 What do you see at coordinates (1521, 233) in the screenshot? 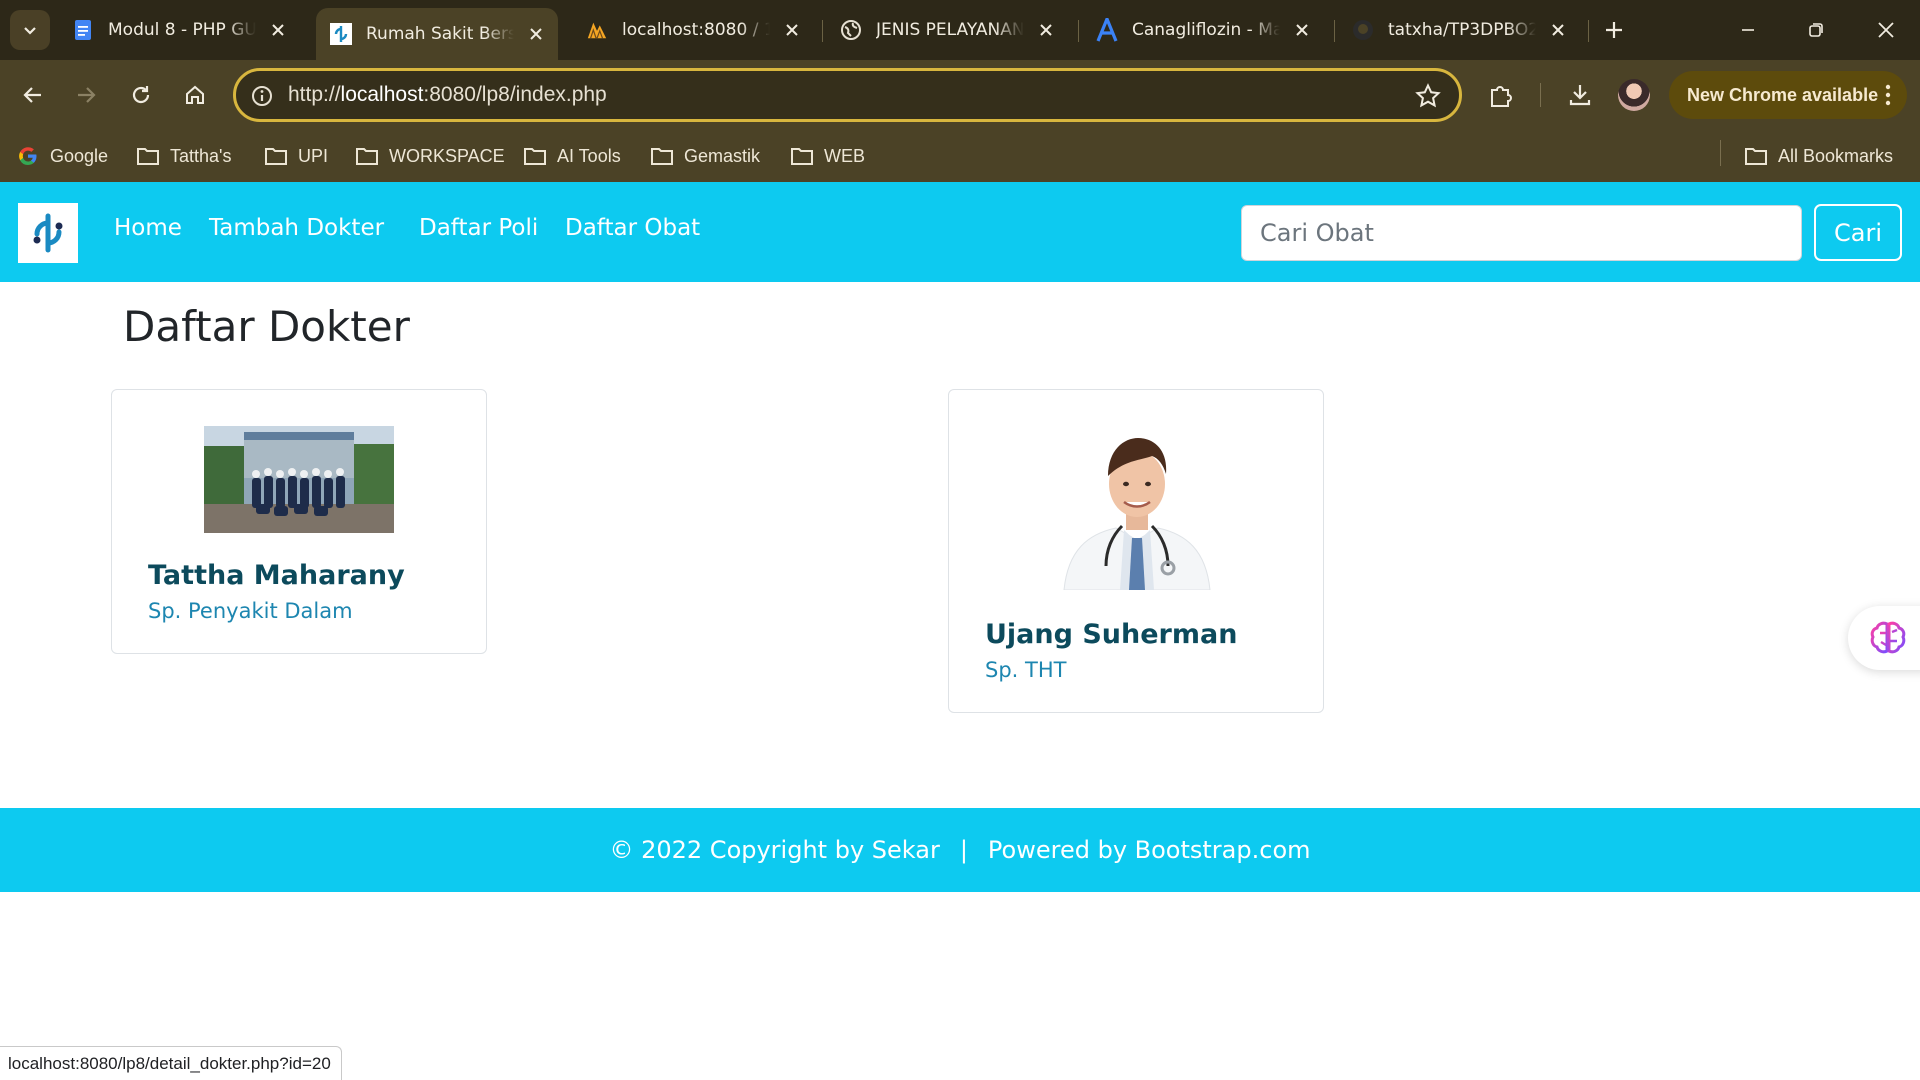
I see `search-input` at bounding box center [1521, 233].